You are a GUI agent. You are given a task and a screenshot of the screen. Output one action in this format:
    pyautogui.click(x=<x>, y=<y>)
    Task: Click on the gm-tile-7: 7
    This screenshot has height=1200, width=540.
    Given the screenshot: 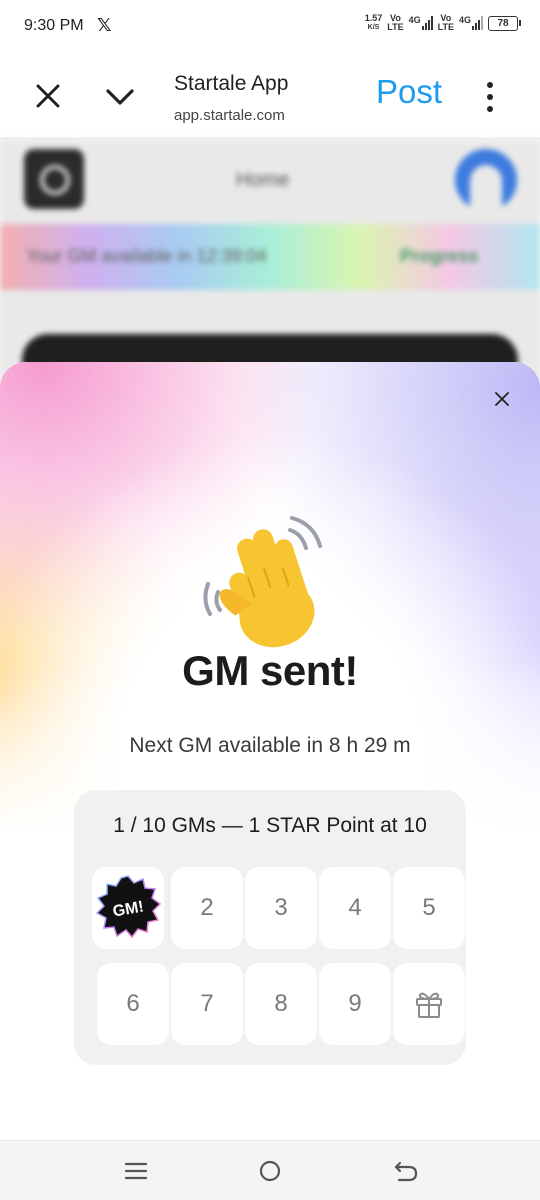 What is the action you would take?
    pyautogui.click(x=207, y=1004)
    